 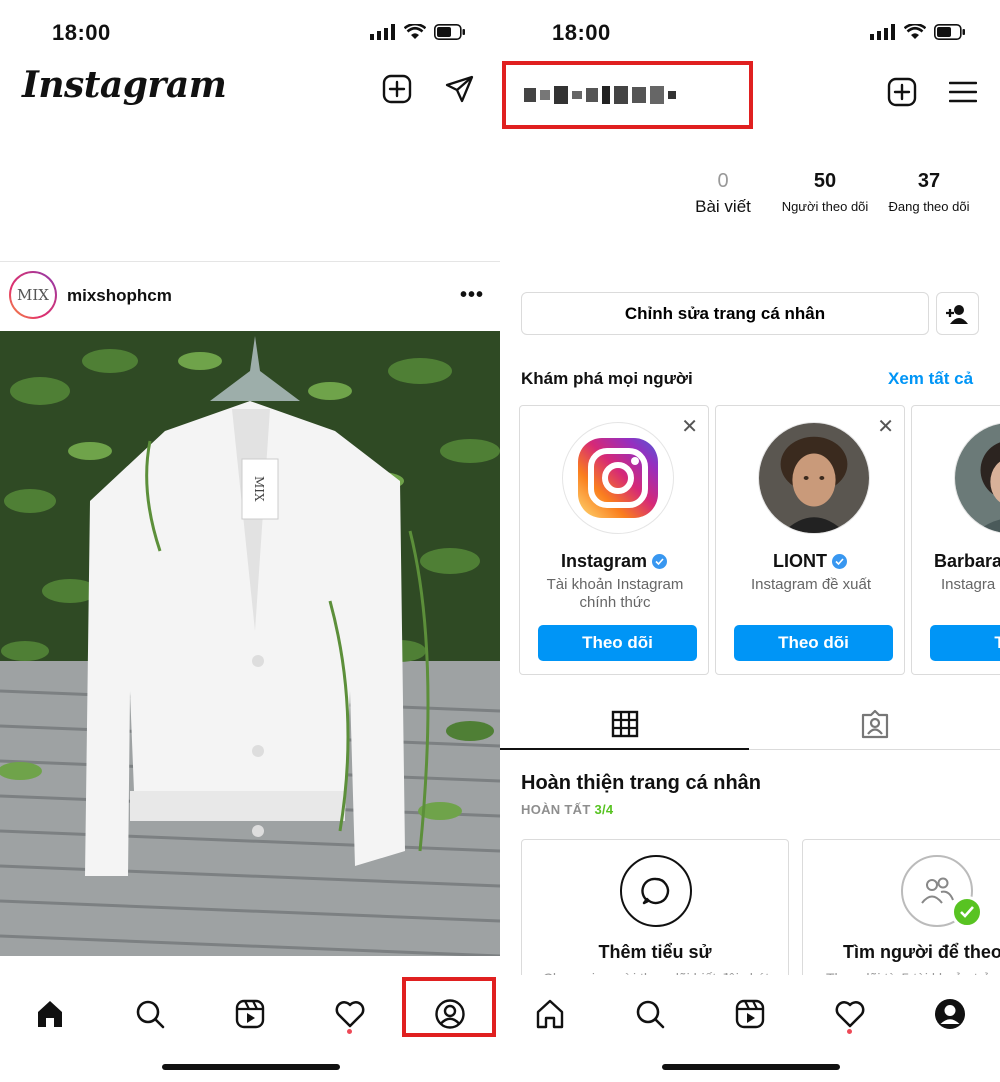 What do you see at coordinates (800, 561) in the screenshot?
I see `suggestion-name: LIONT` at bounding box center [800, 561].